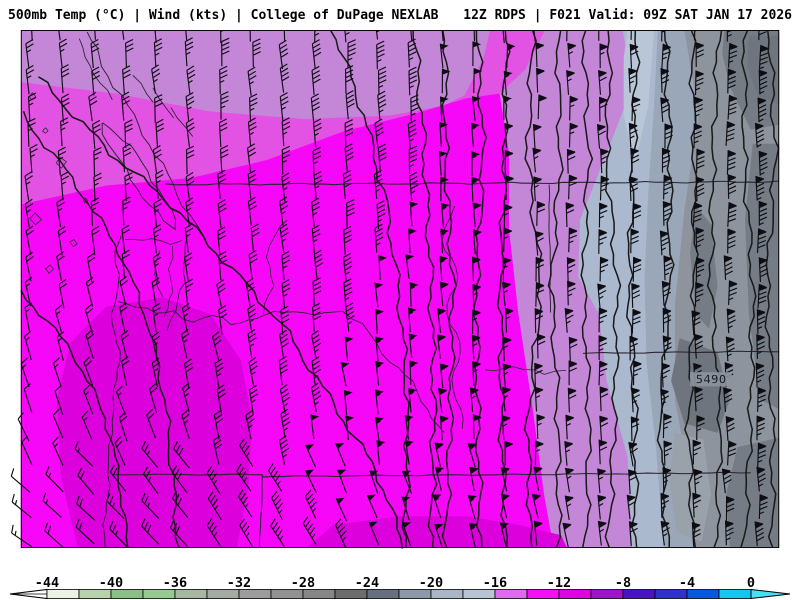 This screenshot has height=600, width=800. I want to click on colorbar-tick-label: -12, so click(559, 583).